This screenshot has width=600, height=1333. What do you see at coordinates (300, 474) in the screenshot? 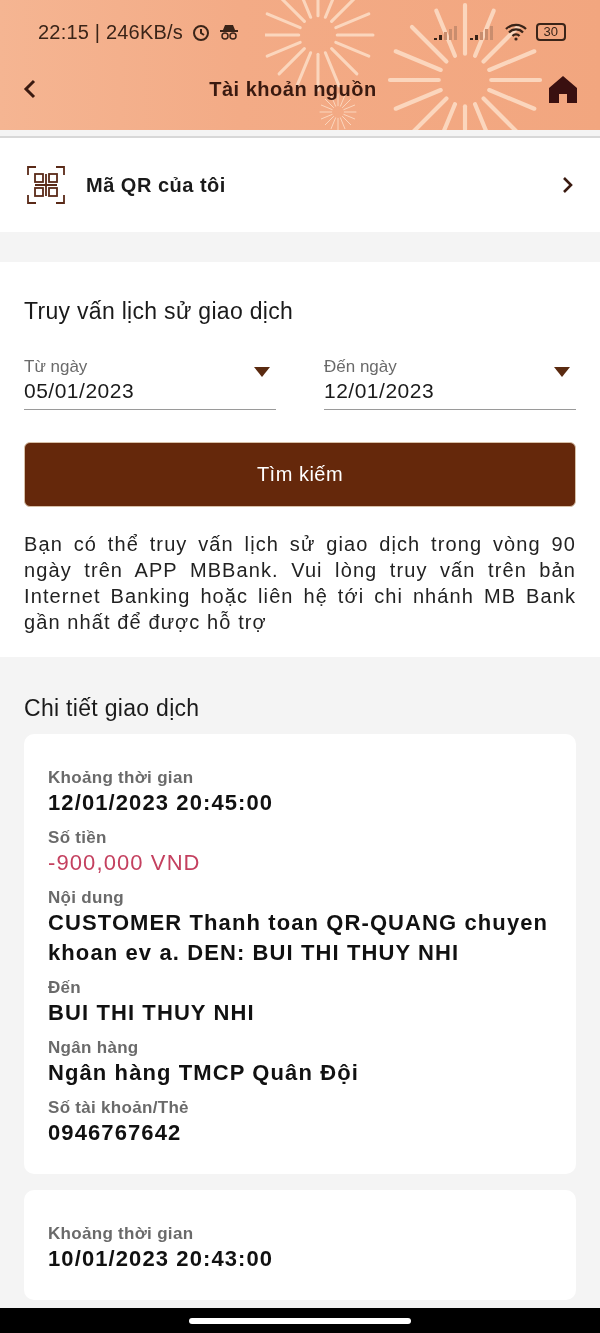
I see `search-button: Tìm kiếm` at bounding box center [300, 474].